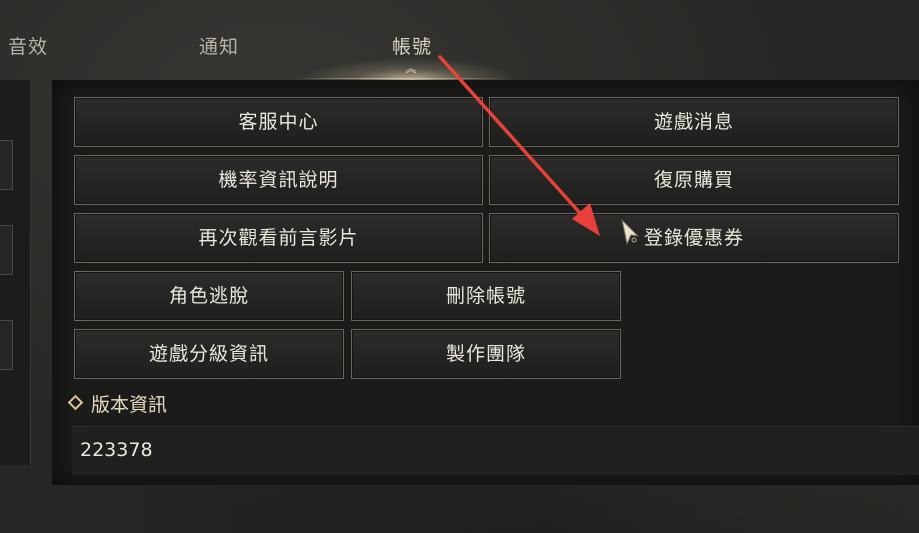 This screenshot has width=919, height=533. I want to click on game-rating-info-button: 遊戲分級資訊, so click(209, 354).